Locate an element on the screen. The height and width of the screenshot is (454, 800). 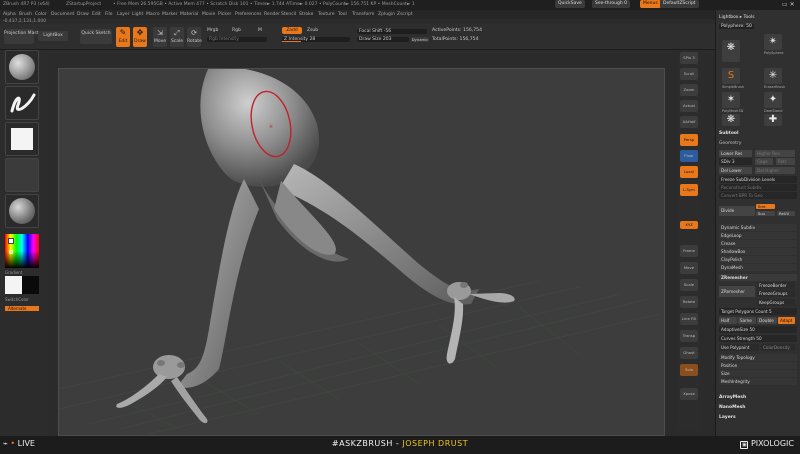
arraymesh-header: ArrayMesh is located at coordinates (732, 397).